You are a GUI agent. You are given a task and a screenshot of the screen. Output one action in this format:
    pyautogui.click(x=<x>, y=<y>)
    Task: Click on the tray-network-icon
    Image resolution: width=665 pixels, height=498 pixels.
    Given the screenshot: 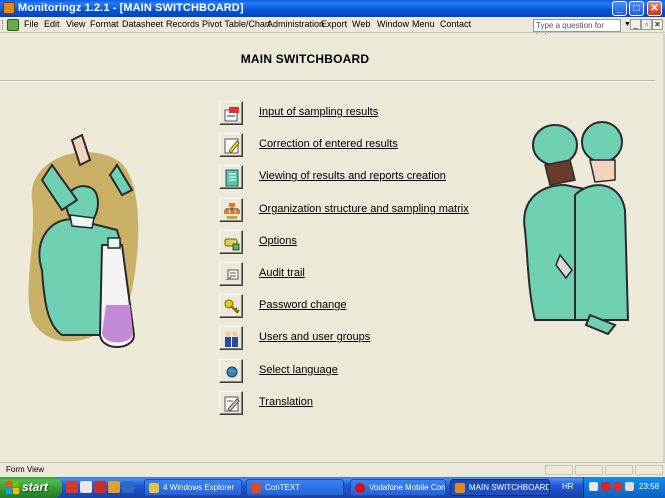 What is the action you would take?
    pyautogui.click(x=593, y=486)
    